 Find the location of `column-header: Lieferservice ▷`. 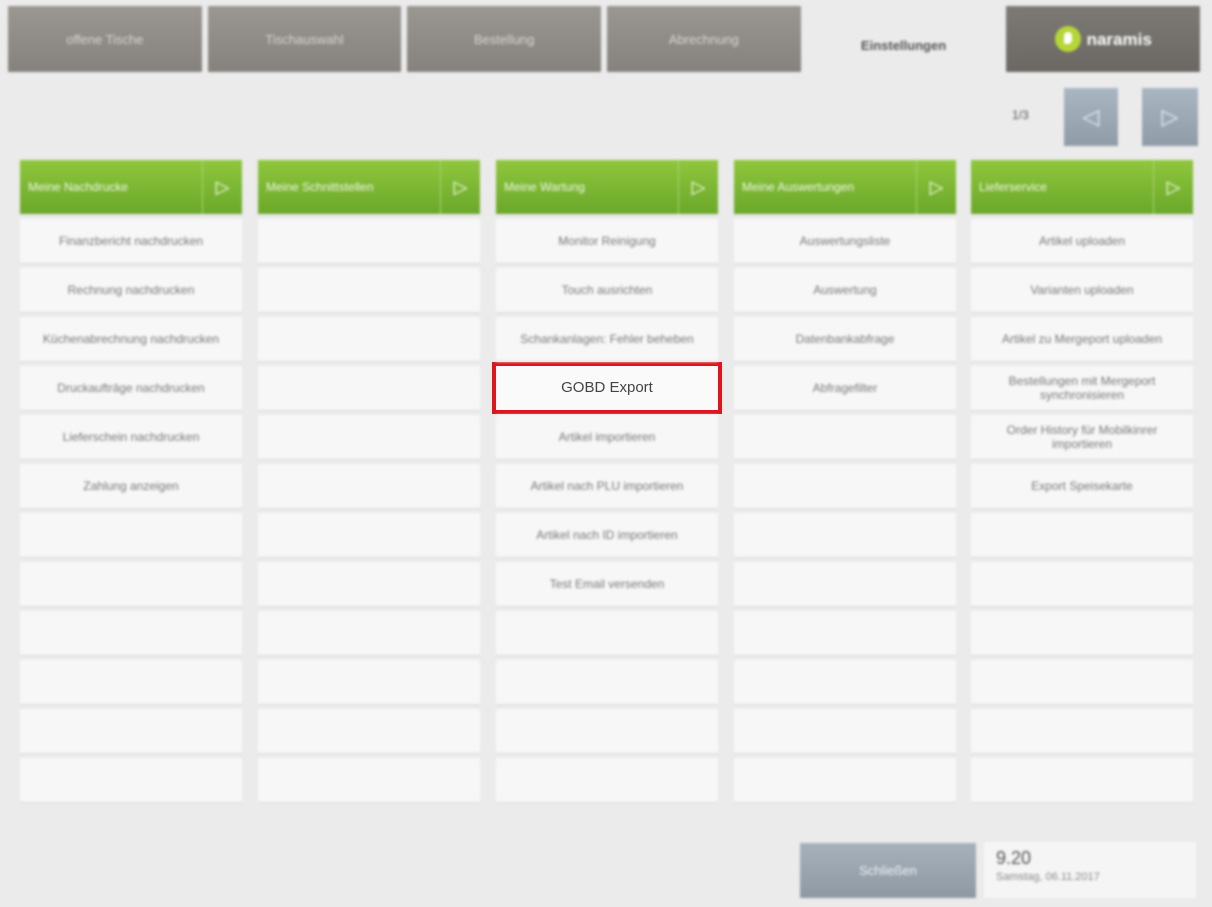

column-header: Lieferservice ▷ is located at coordinates (1082, 187).